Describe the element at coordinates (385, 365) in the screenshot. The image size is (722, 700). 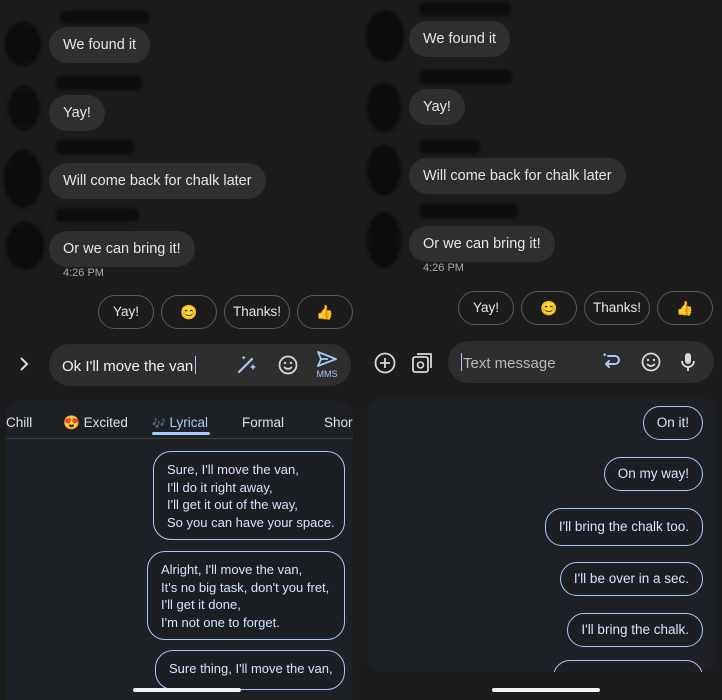
I see `add-icon` at that location.